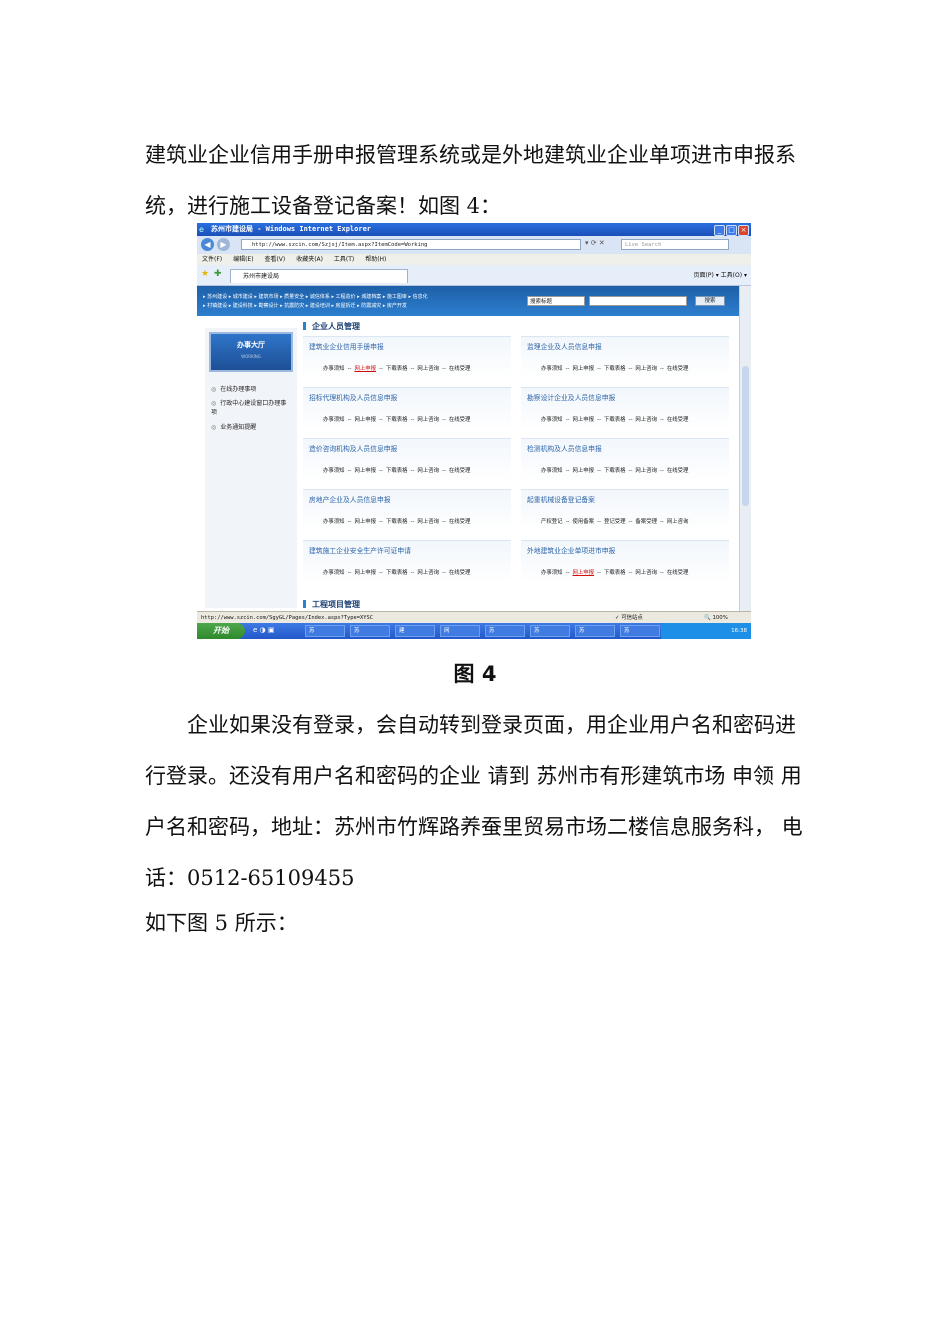  Describe the element at coordinates (375, 259) in the screenshot. I see `menu-help: 帮助(H)` at that location.